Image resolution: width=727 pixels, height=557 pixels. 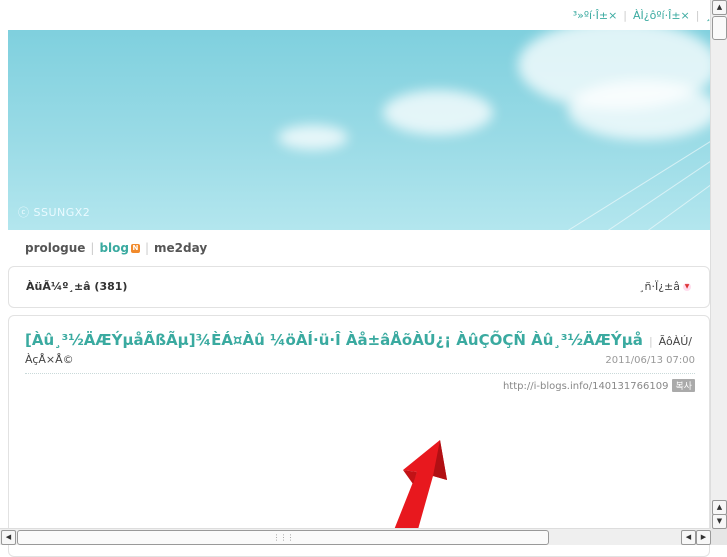 I want to click on nav-prologue: prologue, so click(x=55, y=248).